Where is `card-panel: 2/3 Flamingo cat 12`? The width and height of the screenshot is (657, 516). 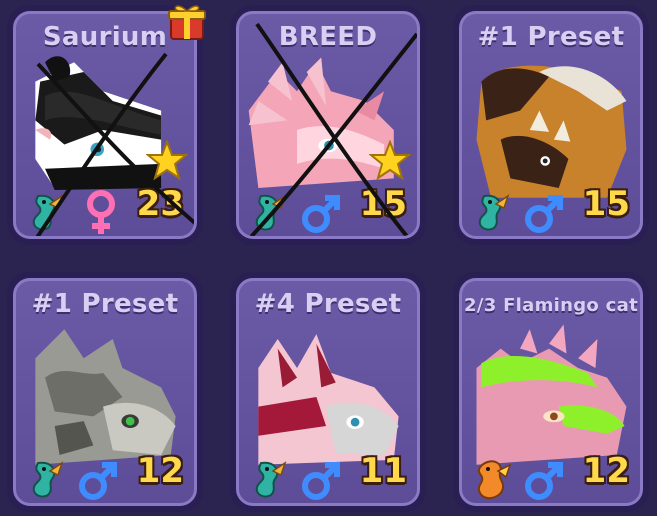
card-panel: 2/3 Flamingo cat 12 is located at coordinates (551, 392).